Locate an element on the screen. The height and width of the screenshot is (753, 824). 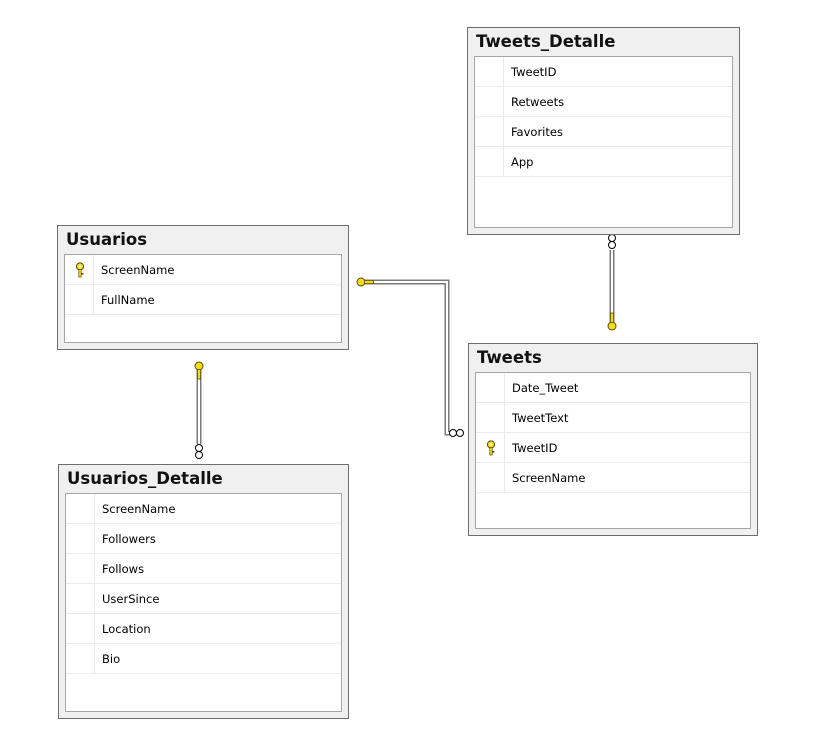
relationship-usuarios-usuarios-detalle is located at coordinates (199, 410).